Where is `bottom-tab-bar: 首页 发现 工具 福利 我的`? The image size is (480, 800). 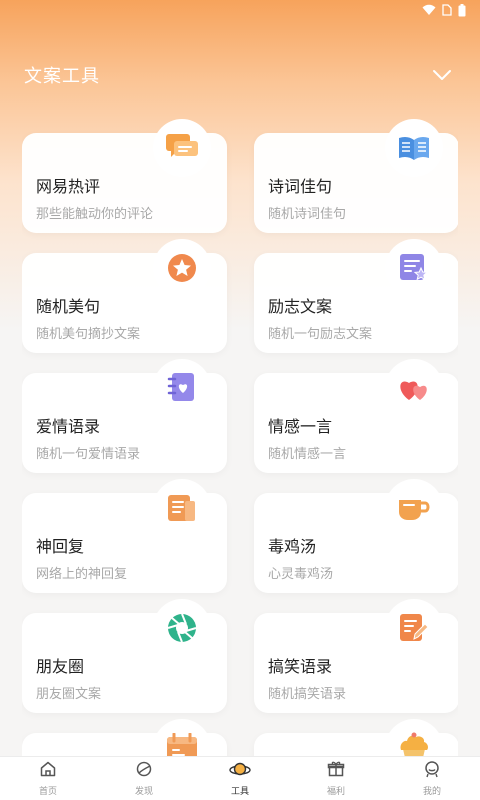 bottom-tab-bar: 首页 发现 工具 福利 我的 is located at coordinates (240, 778).